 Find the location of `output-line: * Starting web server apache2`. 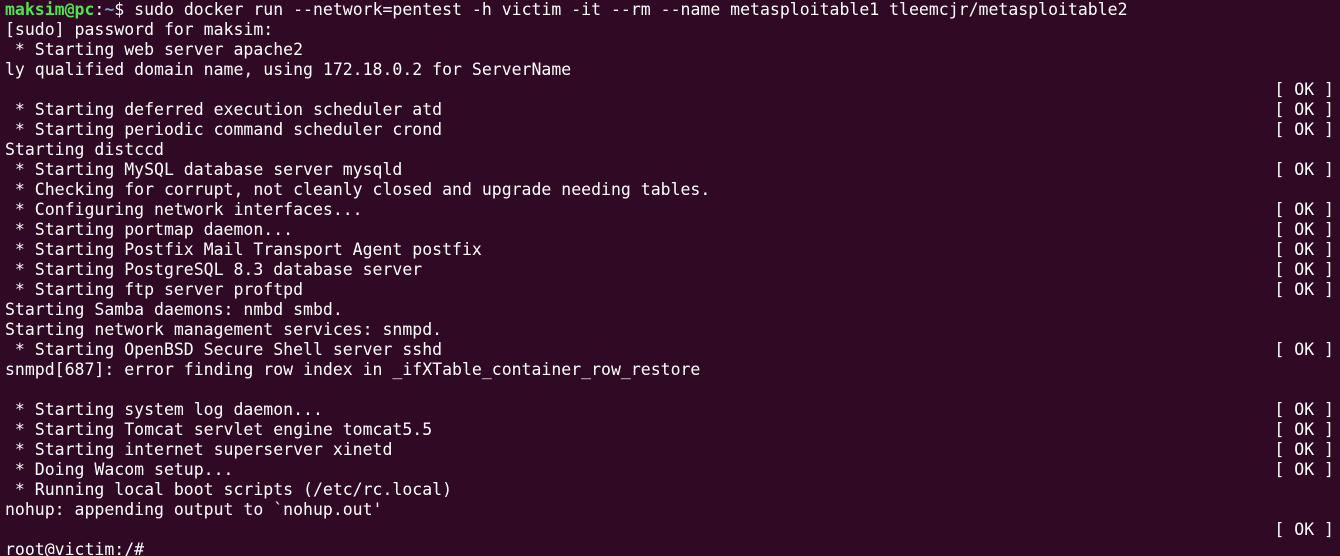

output-line: * Starting web server apache2 is located at coordinates (672, 50).